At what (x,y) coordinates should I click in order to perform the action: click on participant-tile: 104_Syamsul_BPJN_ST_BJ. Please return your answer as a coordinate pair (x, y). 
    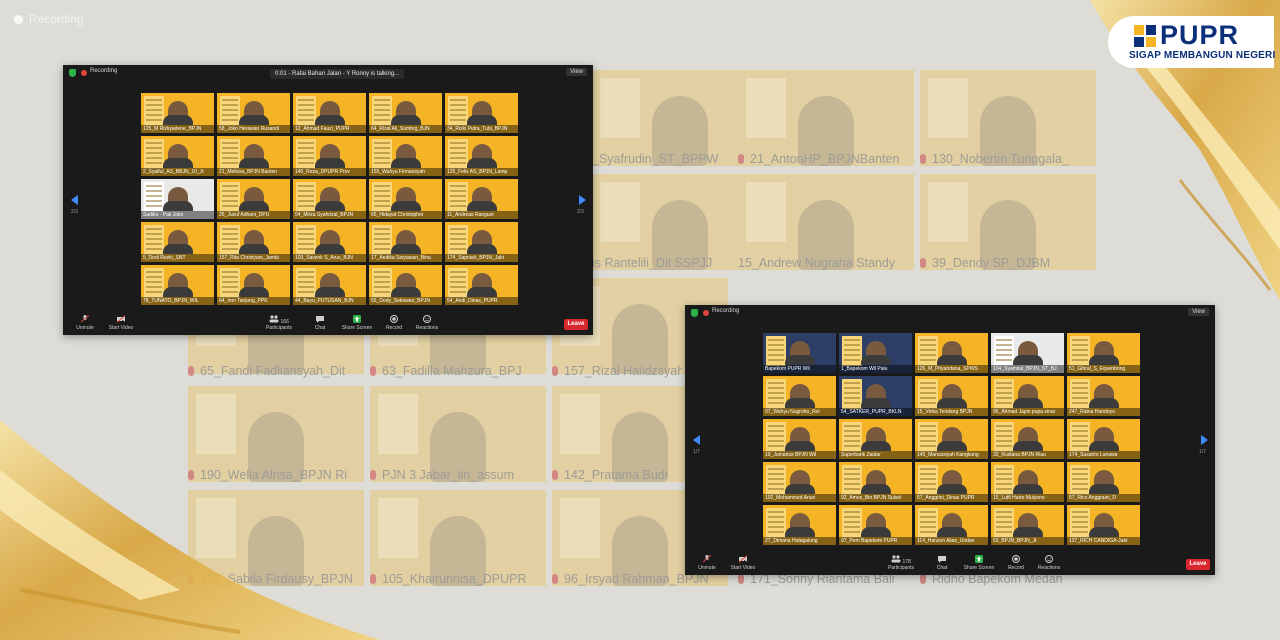
    Looking at the image, I should click on (1027, 353).